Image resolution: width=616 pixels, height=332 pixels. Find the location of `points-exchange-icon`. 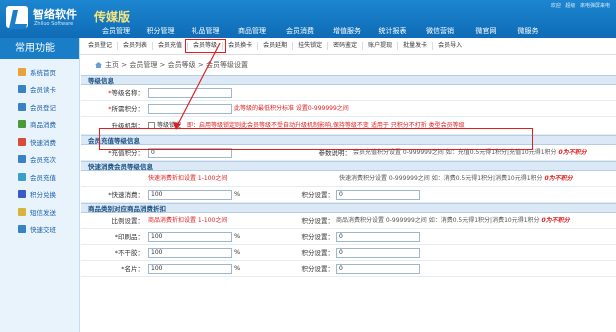

points-exchange-icon is located at coordinates (22, 194).